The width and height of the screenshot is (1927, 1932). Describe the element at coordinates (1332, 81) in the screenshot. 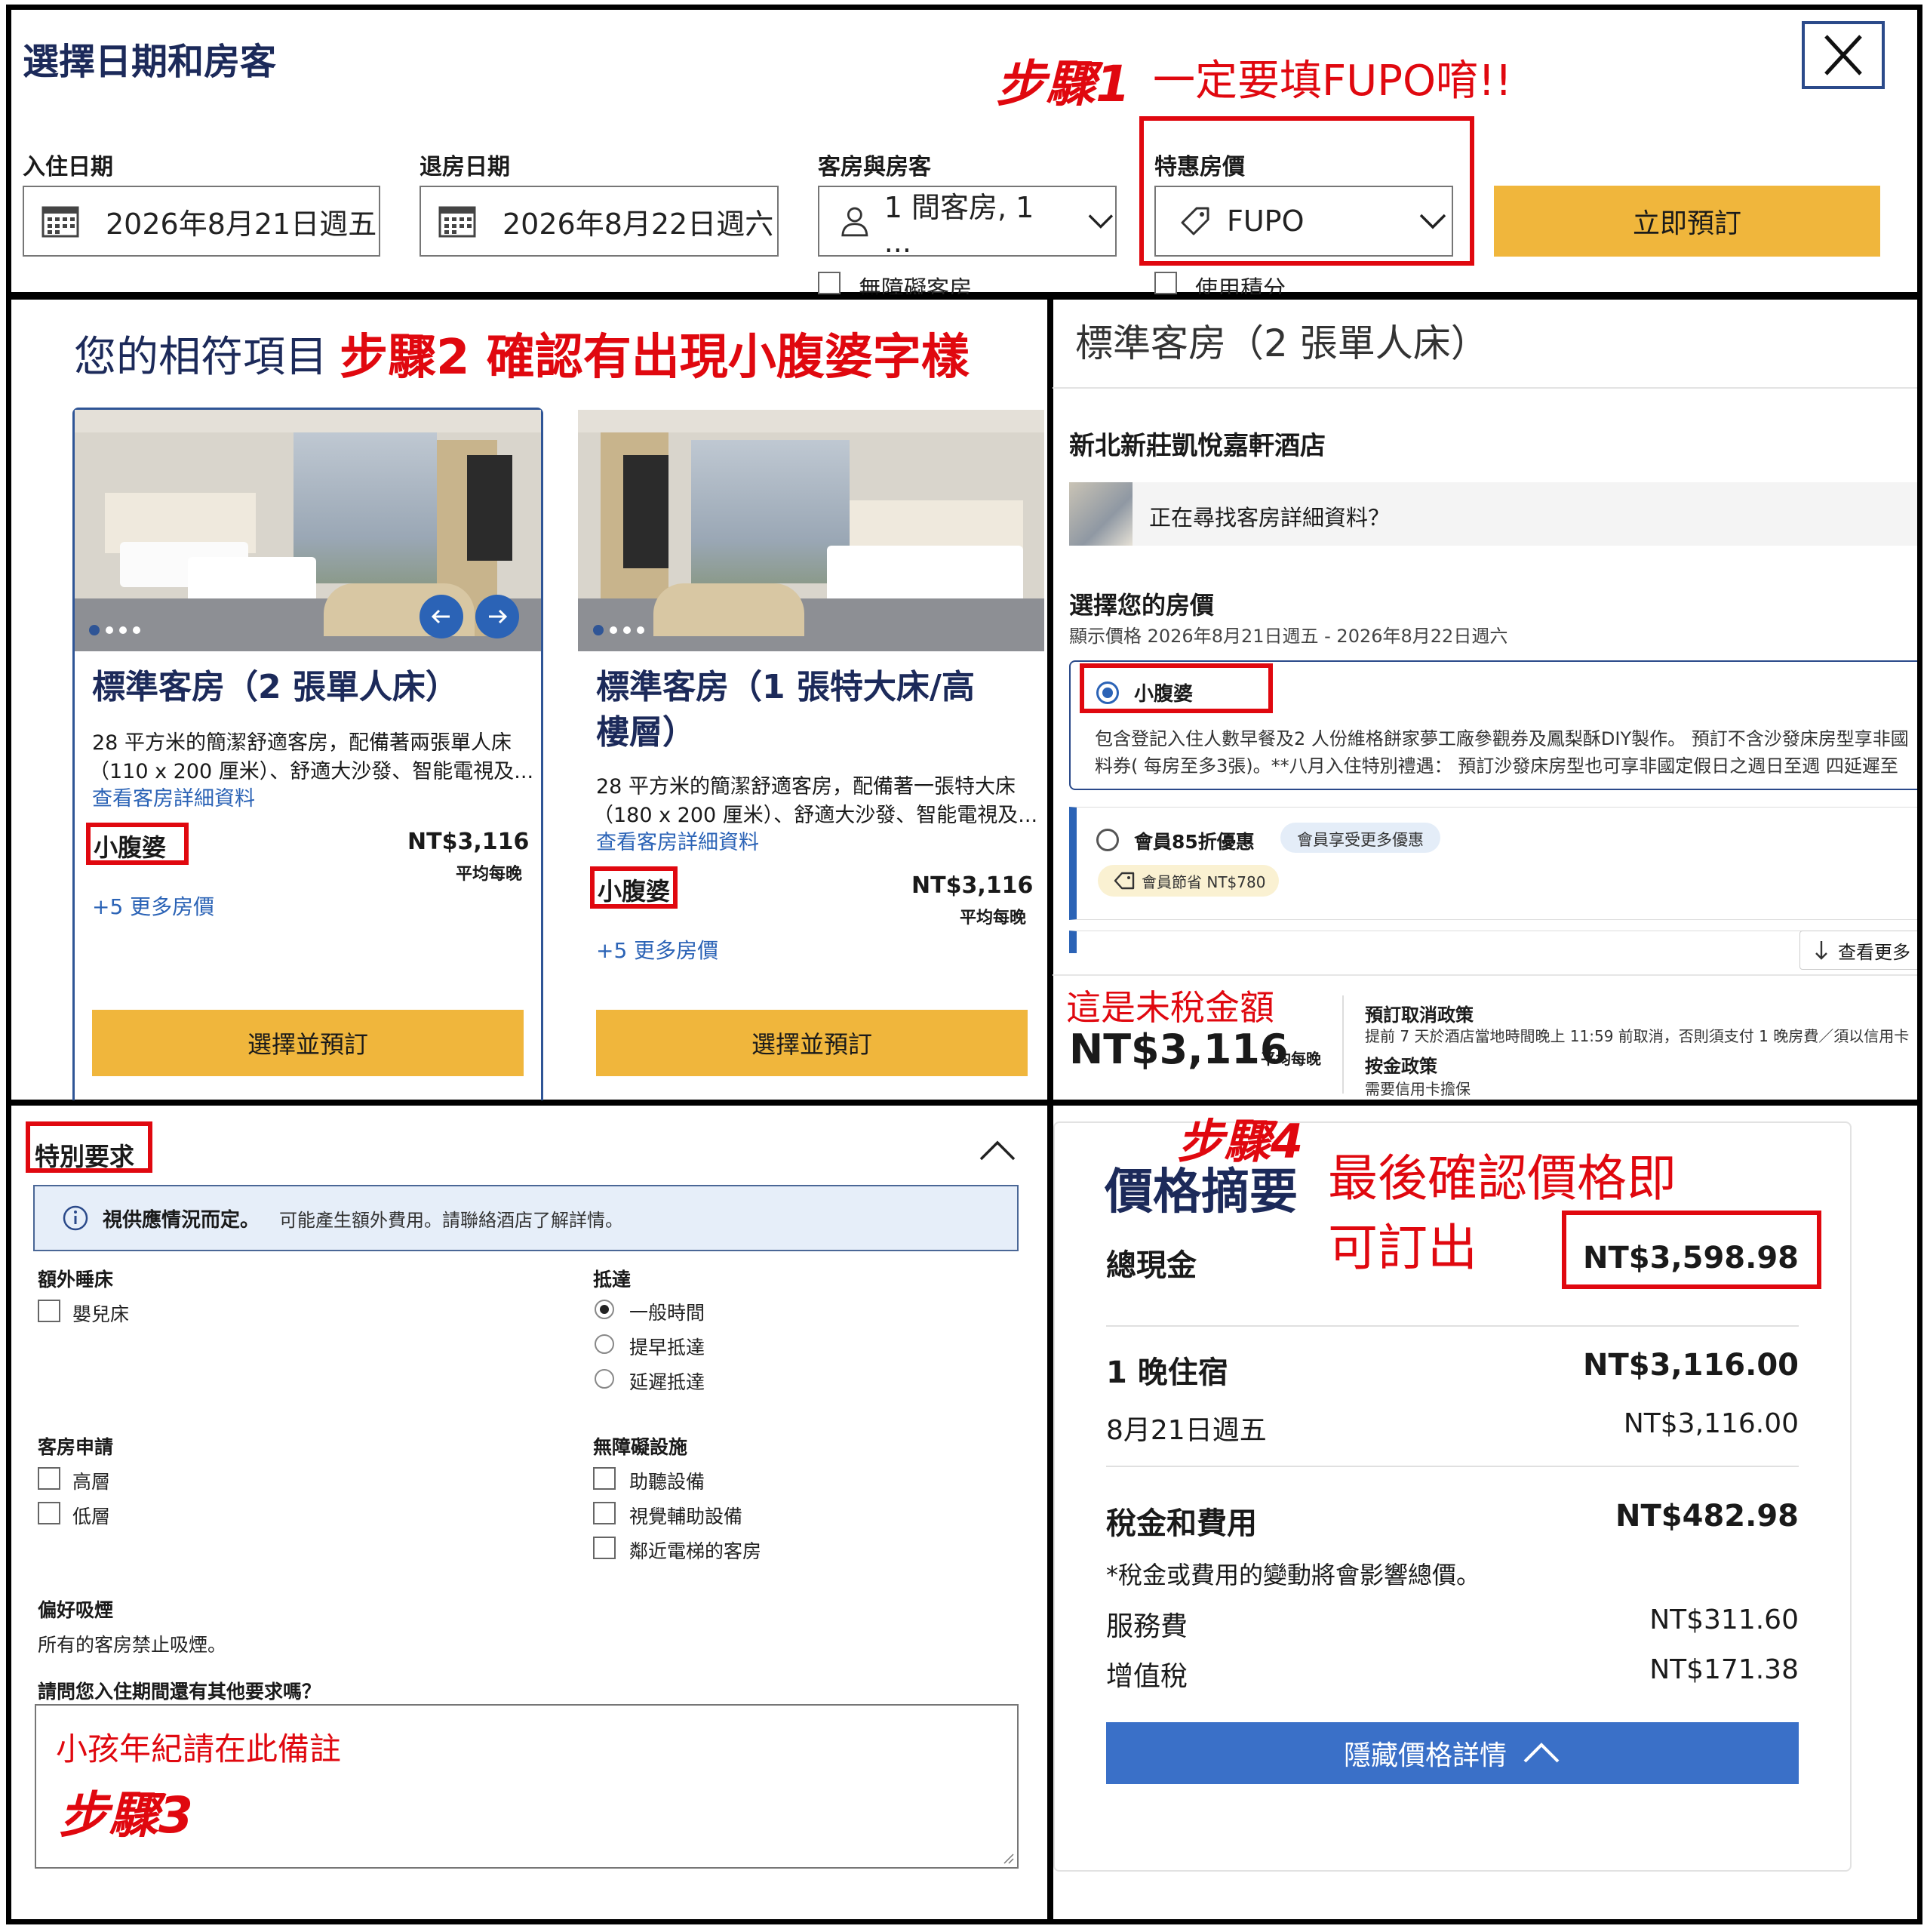

I see `step1-note: 一定要填FUPO唷!!` at that location.